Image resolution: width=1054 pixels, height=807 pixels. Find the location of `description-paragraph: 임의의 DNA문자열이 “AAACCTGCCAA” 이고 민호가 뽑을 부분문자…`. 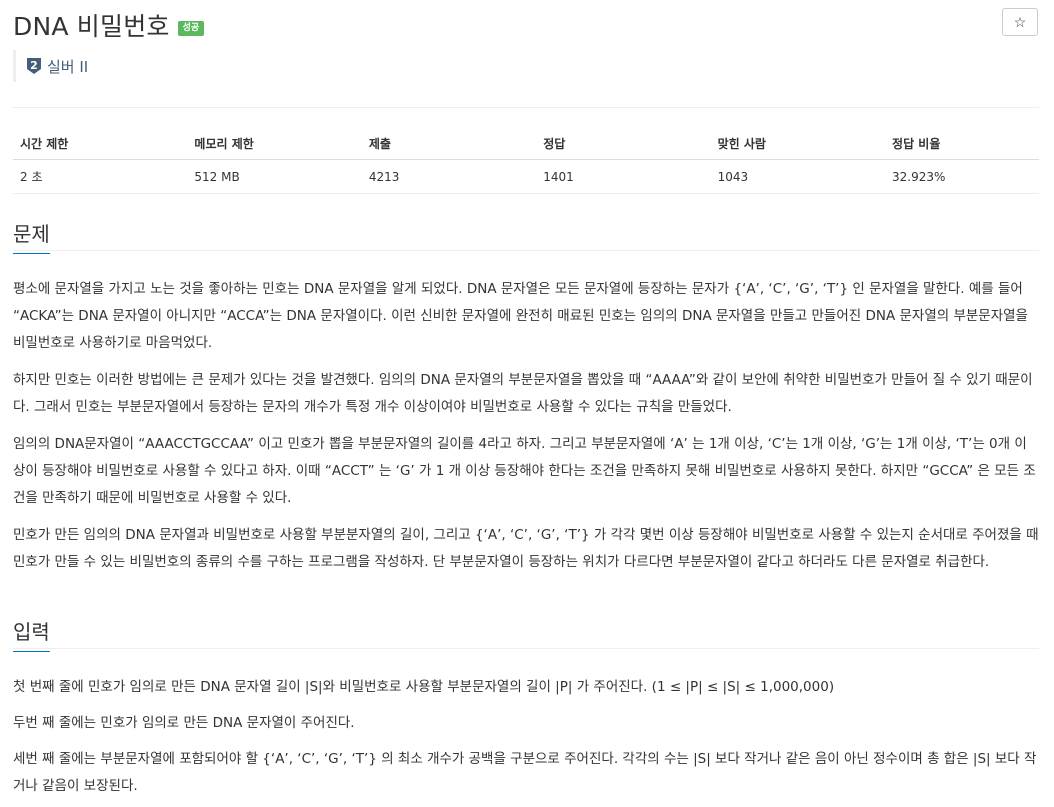

description-paragraph: 임의의 DNA문자열이 “AAACCTGCCAA” 이고 민호가 뽑을 부분문자… is located at coordinates (524, 471).